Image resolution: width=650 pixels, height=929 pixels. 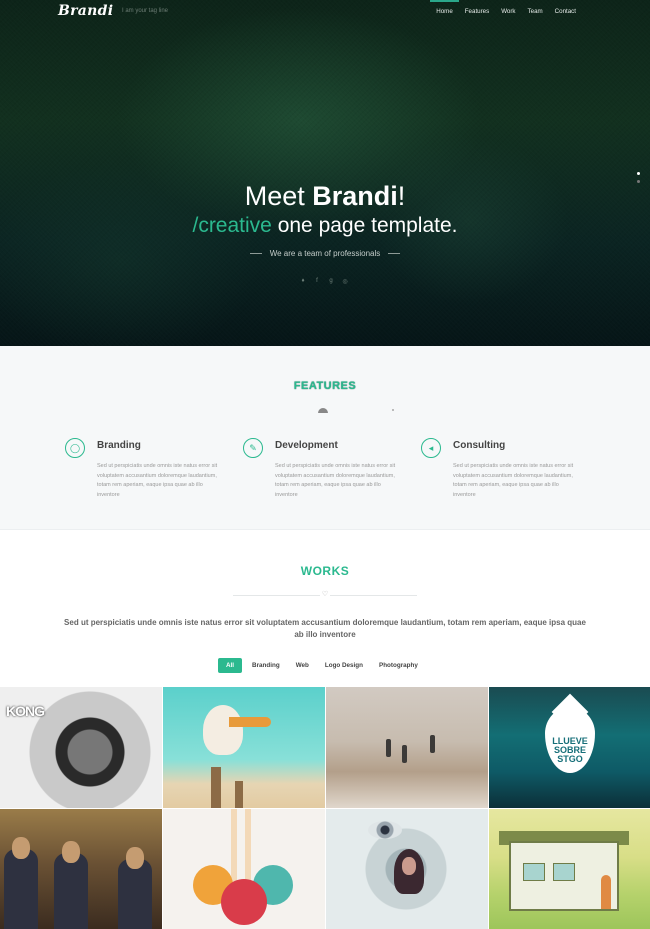 I want to click on hero-title-brand: Brandi, so click(x=355, y=196).